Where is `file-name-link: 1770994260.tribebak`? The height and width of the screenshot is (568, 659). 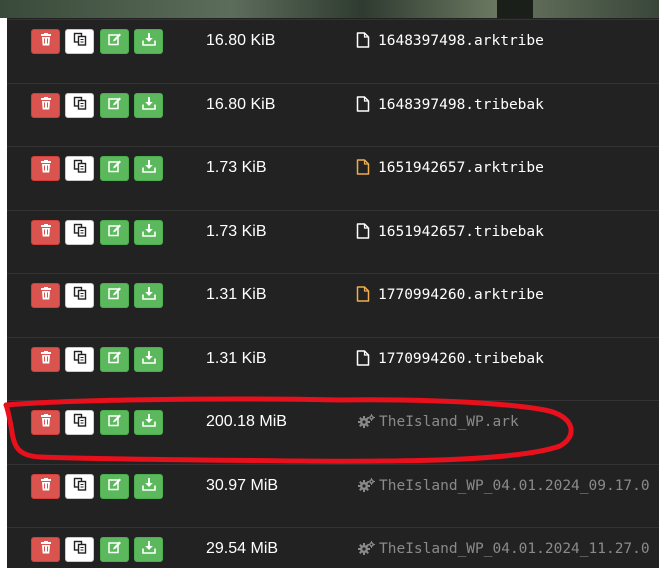 file-name-link: 1770994260.tribebak is located at coordinates (450, 359).